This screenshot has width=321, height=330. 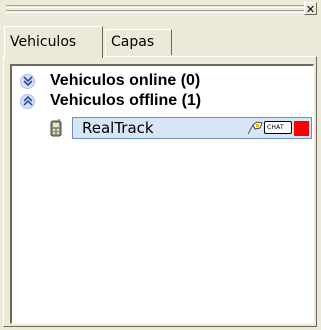 What do you see at coordinates (301, 128) in the screenshot?
I see `status-indicator` at bounding box center [301, 128].